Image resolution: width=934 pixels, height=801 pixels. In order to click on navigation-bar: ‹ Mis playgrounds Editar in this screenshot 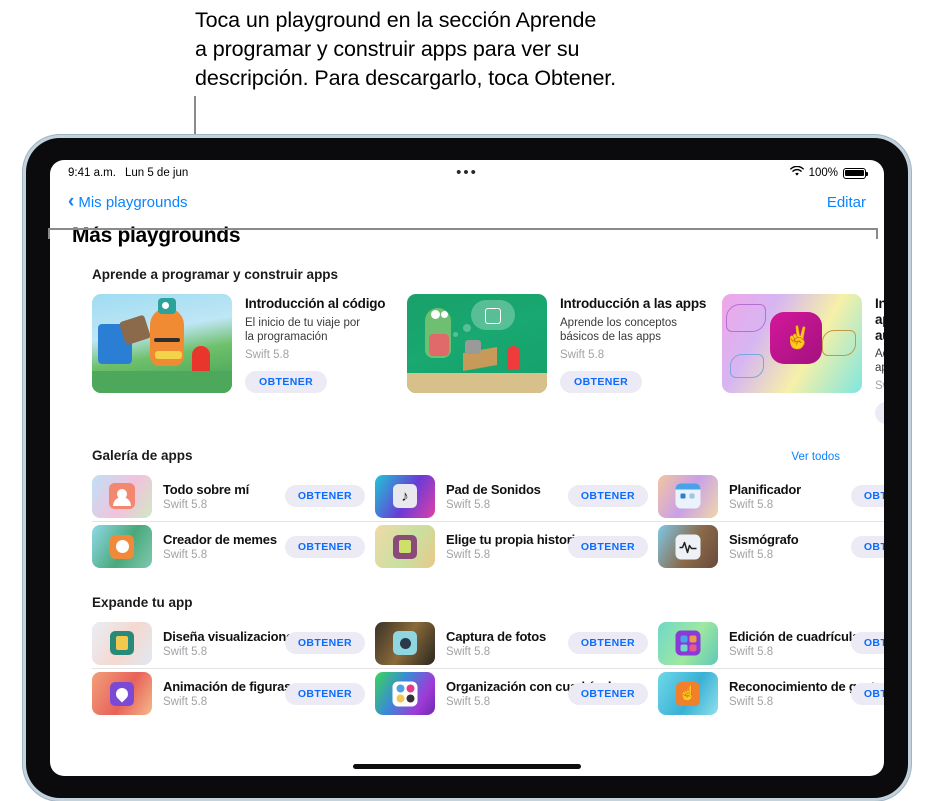, I will do `click(467, 202)`.